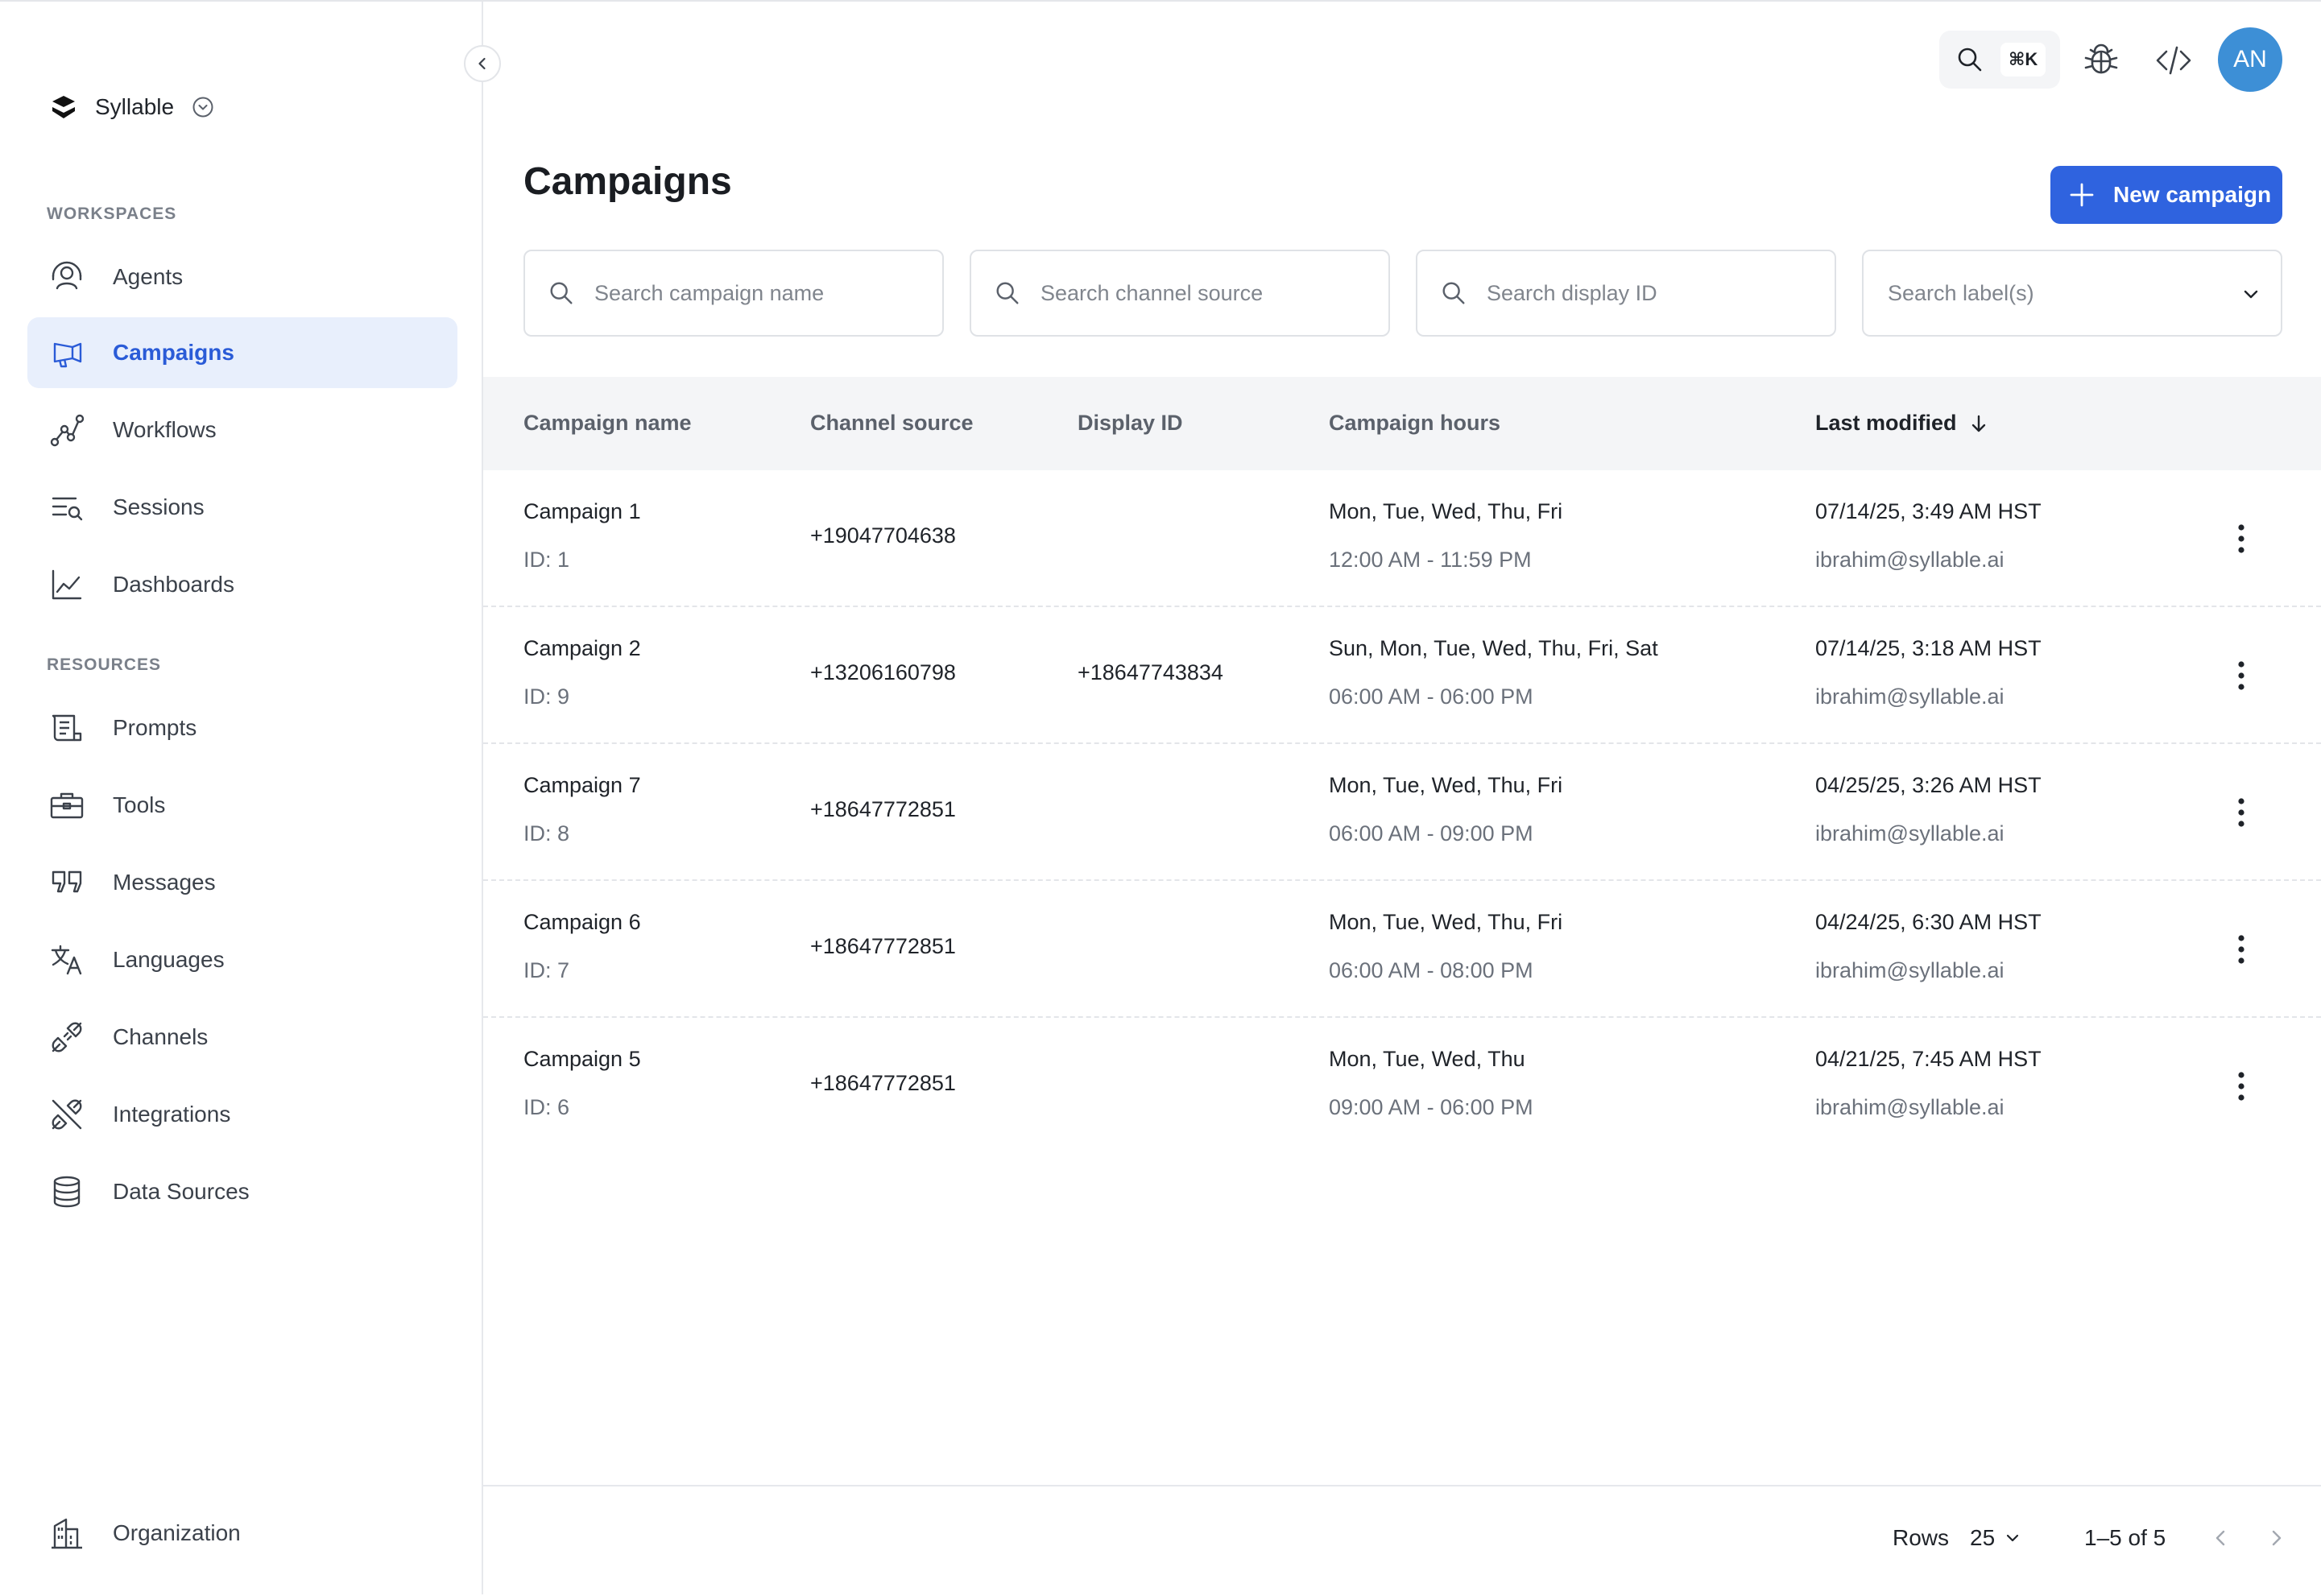 This screenshot has height=1596, width=2321. What do you see at coordinates (1201, 293) in the screenshot?
I see `channel-source-search-input` at bounding box center [1201, 293].